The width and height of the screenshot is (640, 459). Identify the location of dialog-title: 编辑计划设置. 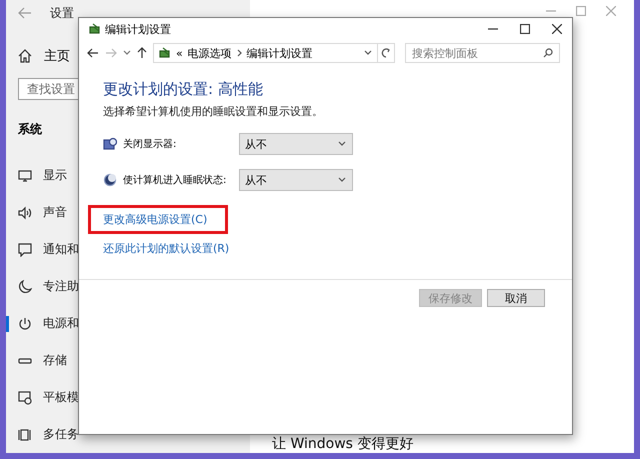
(138, 29).